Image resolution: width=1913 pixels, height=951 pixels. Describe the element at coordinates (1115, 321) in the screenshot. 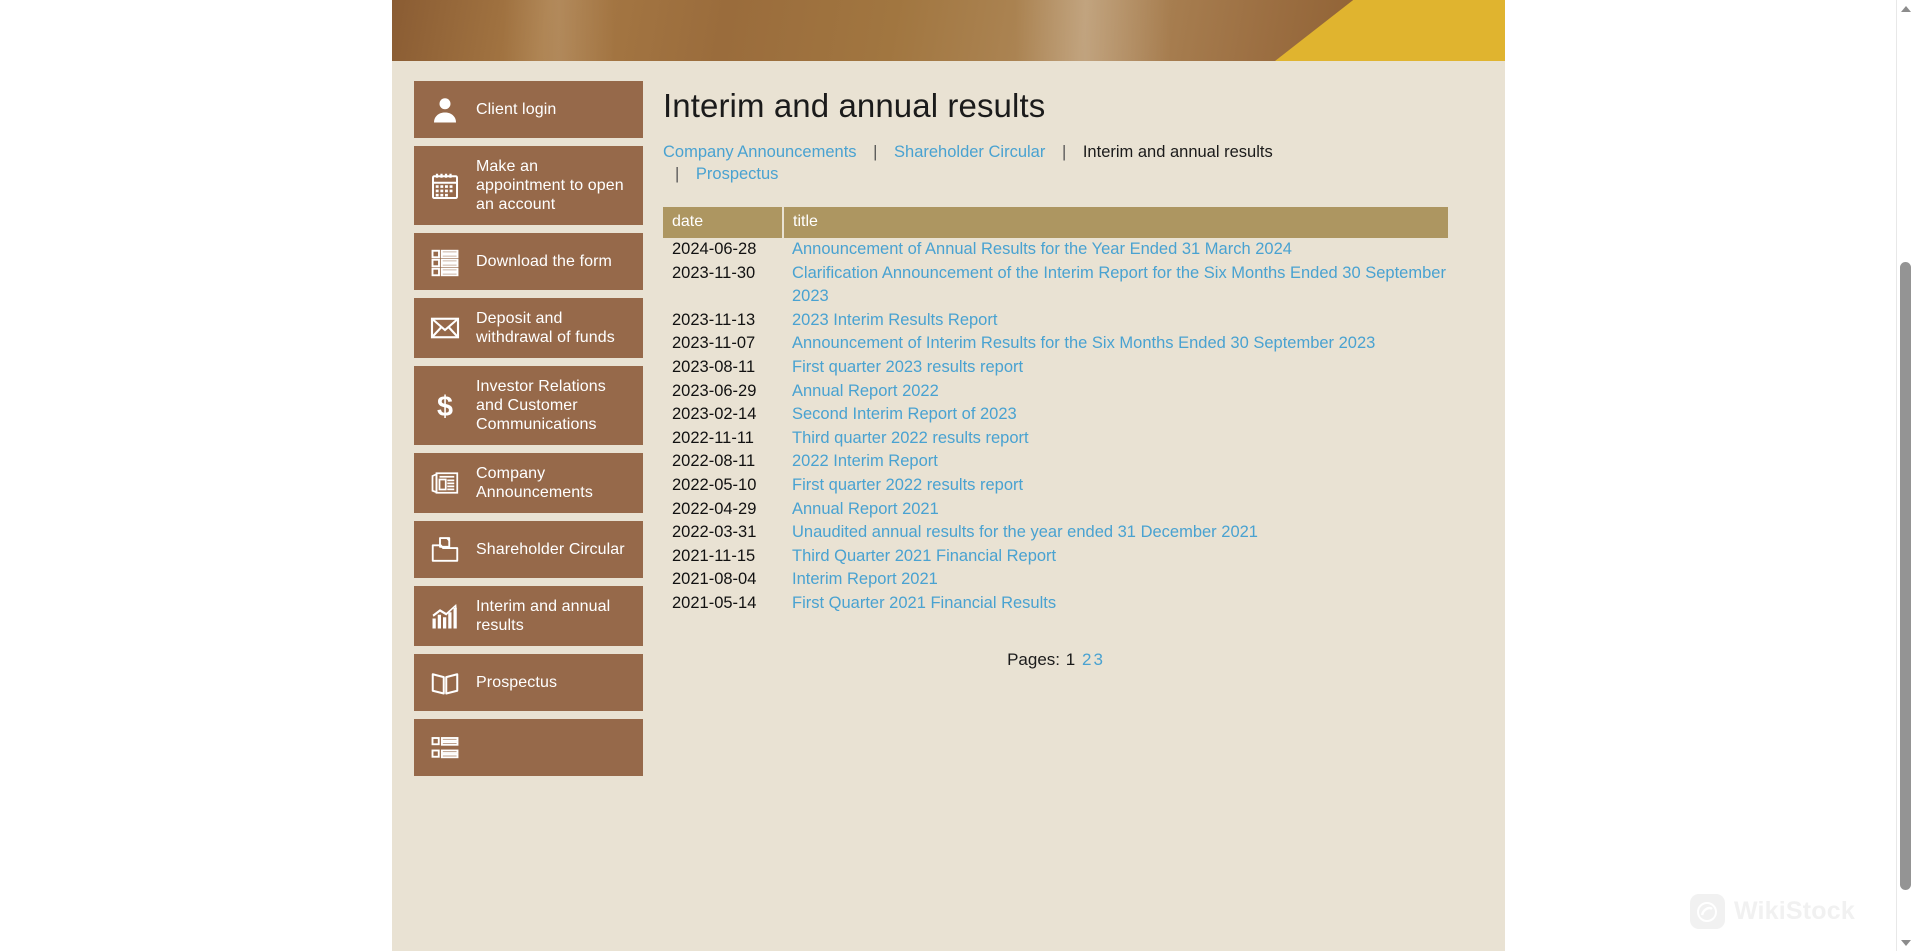

I see `cell-title: 2023 Interim Results Report` at that location.